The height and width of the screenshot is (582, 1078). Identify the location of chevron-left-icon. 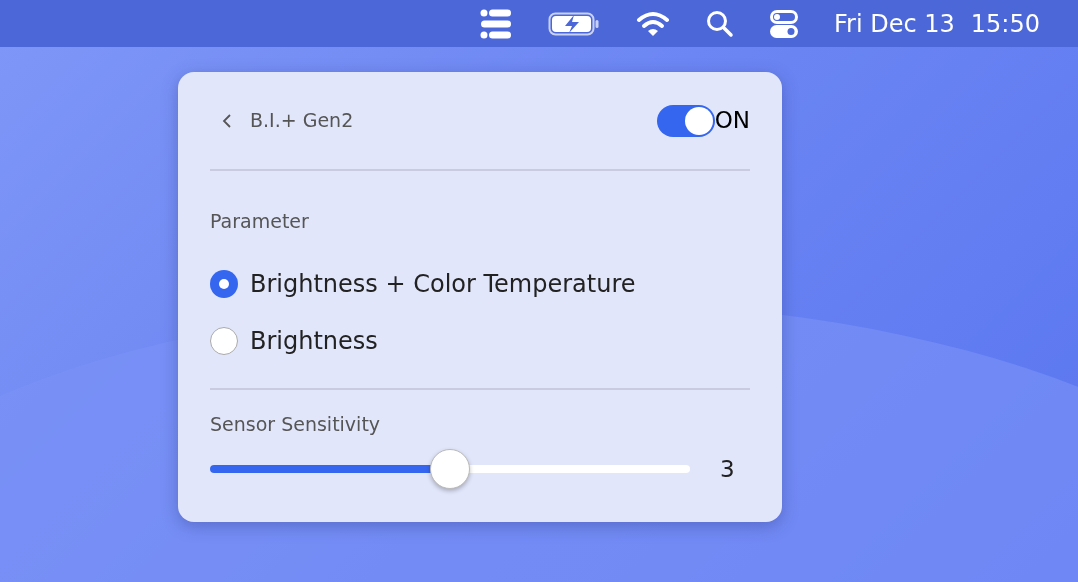
(227, 120).